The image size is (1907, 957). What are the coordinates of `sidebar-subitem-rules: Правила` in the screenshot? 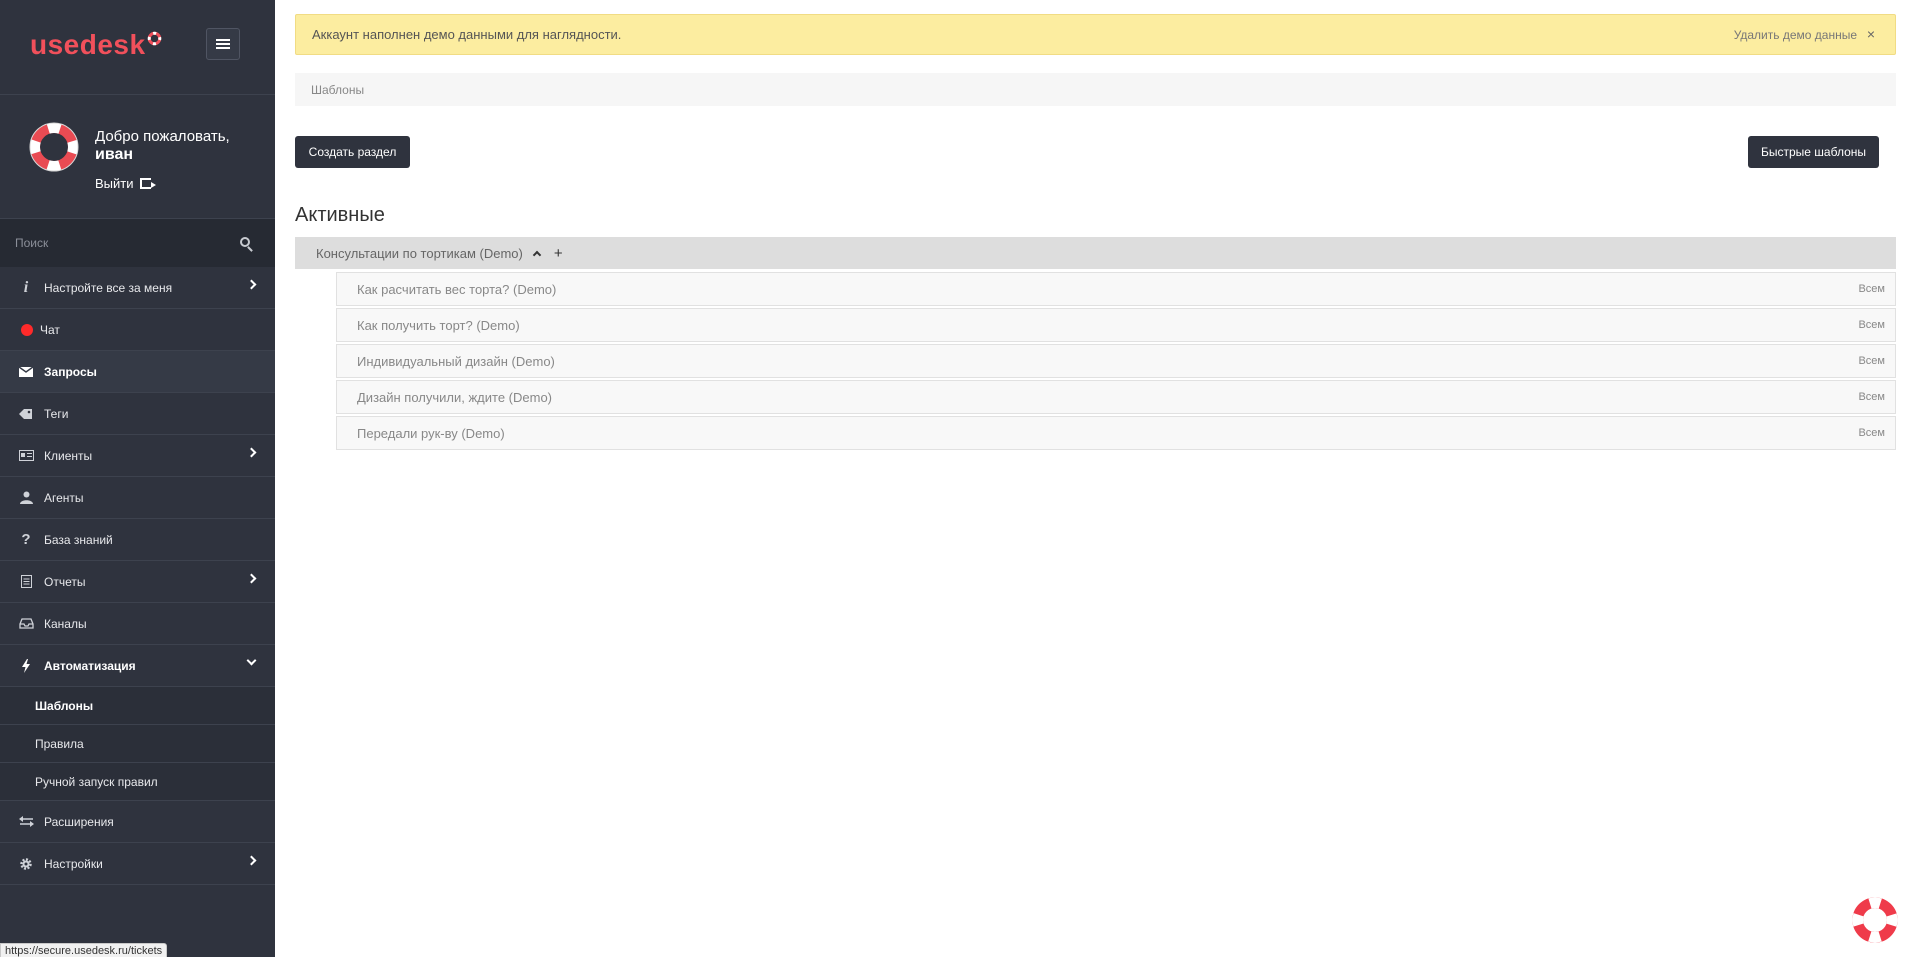 It's located at (137, 744).